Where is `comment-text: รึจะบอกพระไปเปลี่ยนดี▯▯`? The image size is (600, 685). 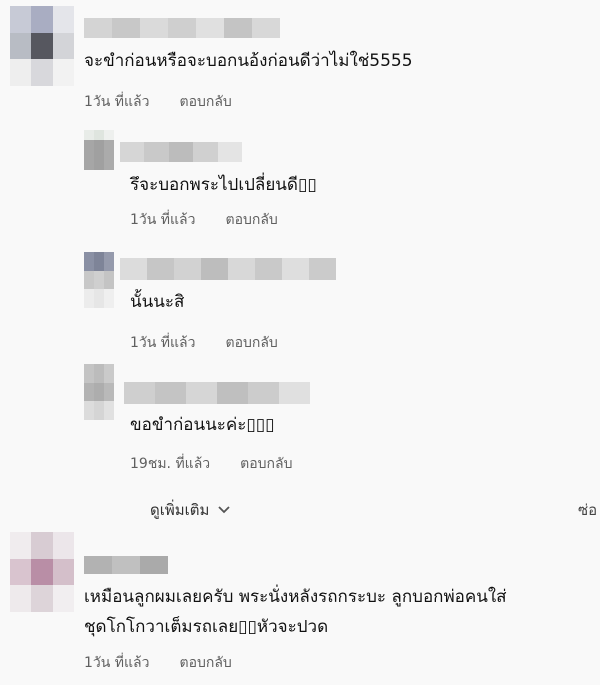
comment-text: รึจะบอกพระไปเปลี่ยนดี▯▯ is located at coordinates (223, 185).